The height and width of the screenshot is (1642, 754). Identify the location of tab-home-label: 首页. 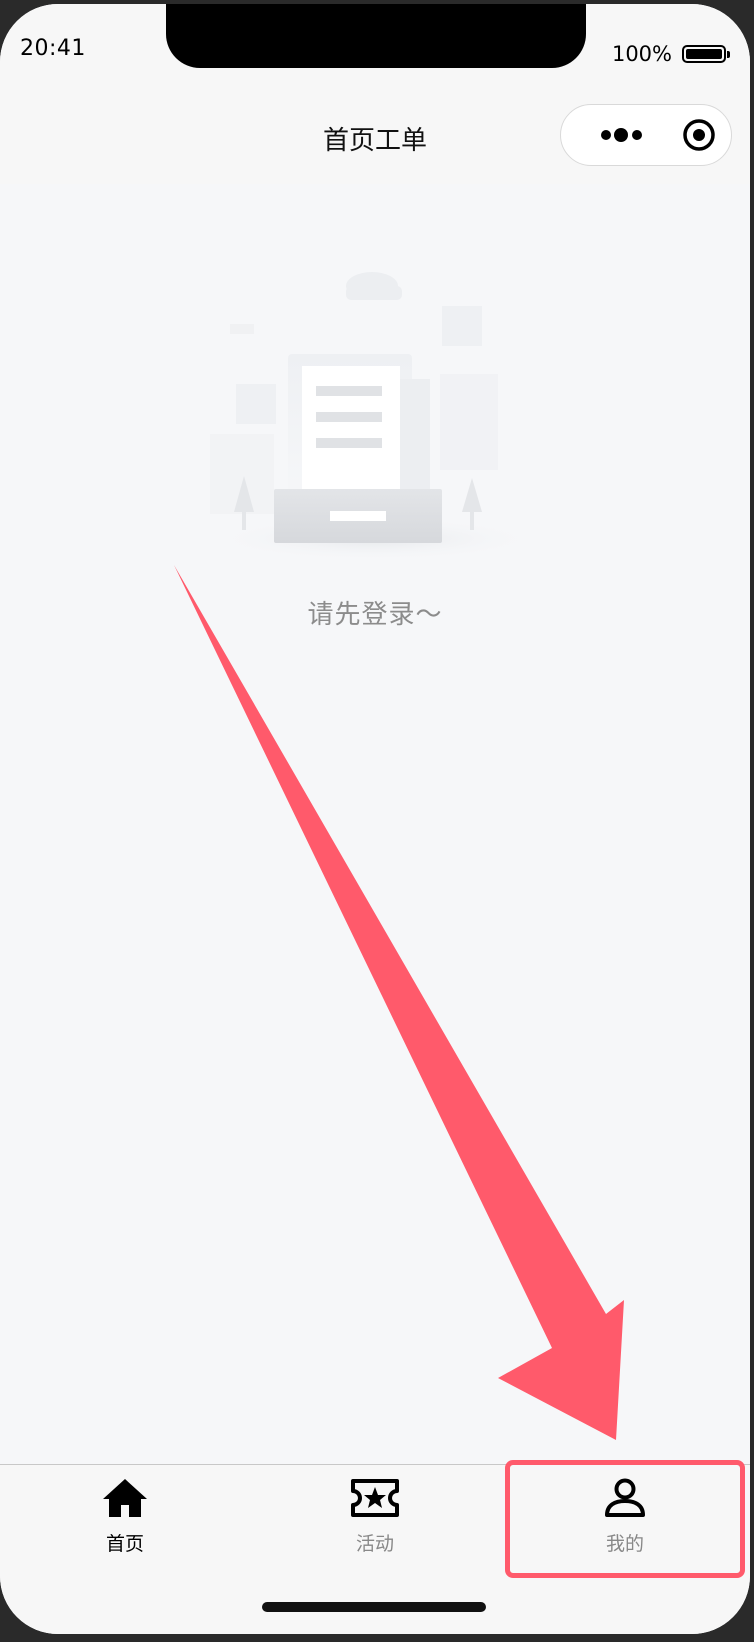
(124, 1544).